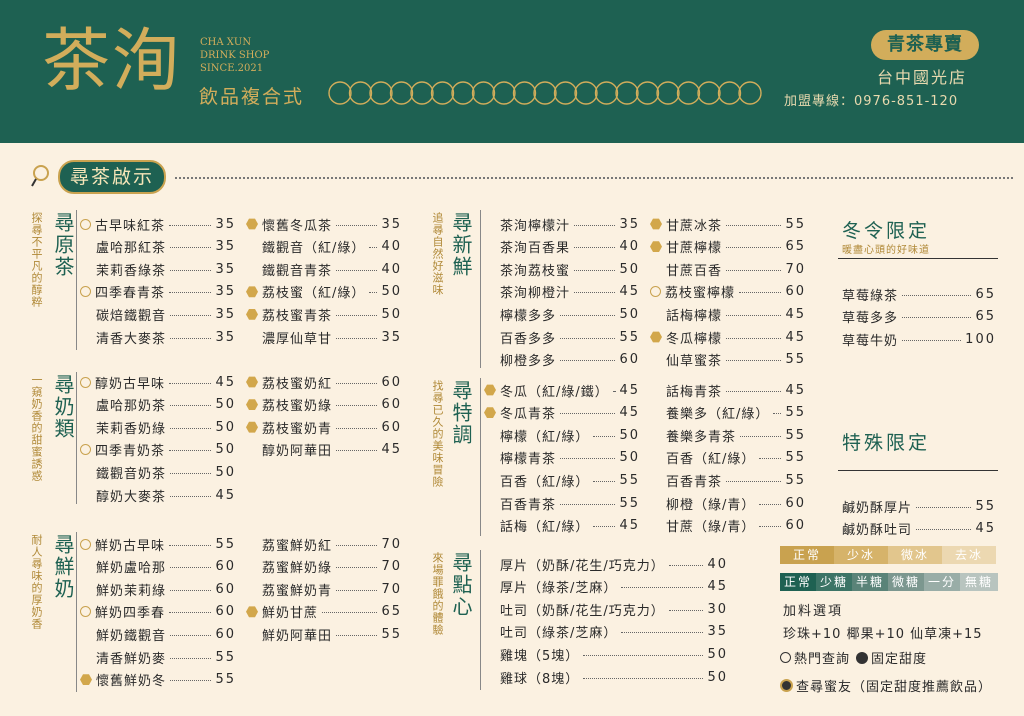 This screenshot has height=716, width=1024. I want to click on english-line: CHA XUN, so click(226, 42).